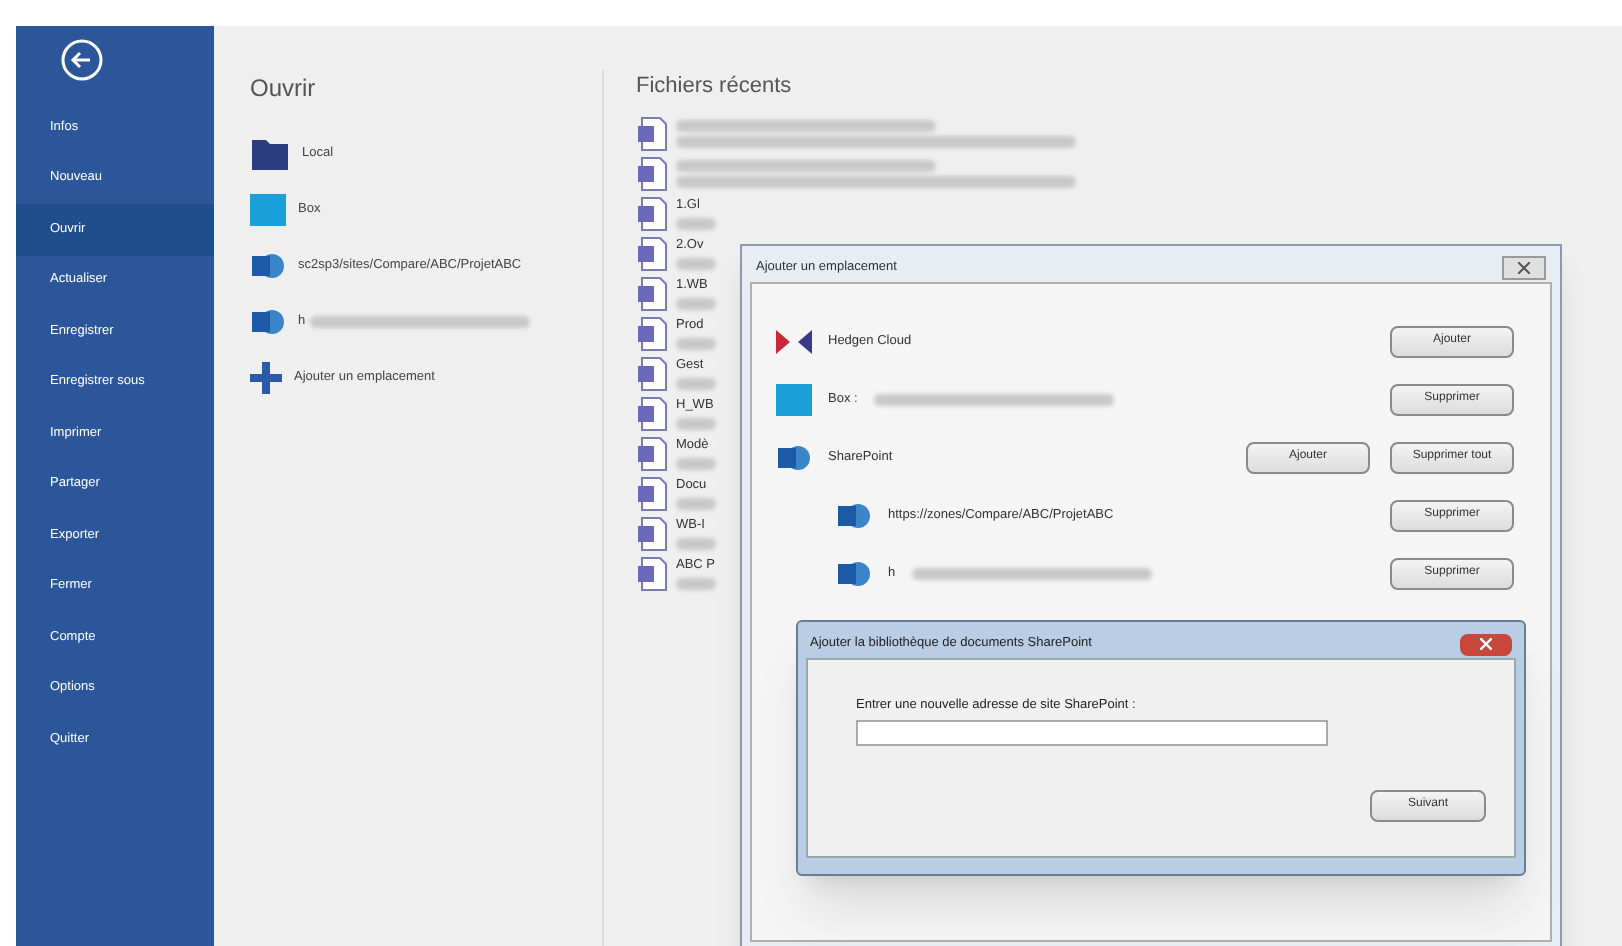 The height and width of the screenshot is (946, 1622). Describe the element at coordinates (794, 341) in the screenshot. I see `cloud-logo-icon` at that location.